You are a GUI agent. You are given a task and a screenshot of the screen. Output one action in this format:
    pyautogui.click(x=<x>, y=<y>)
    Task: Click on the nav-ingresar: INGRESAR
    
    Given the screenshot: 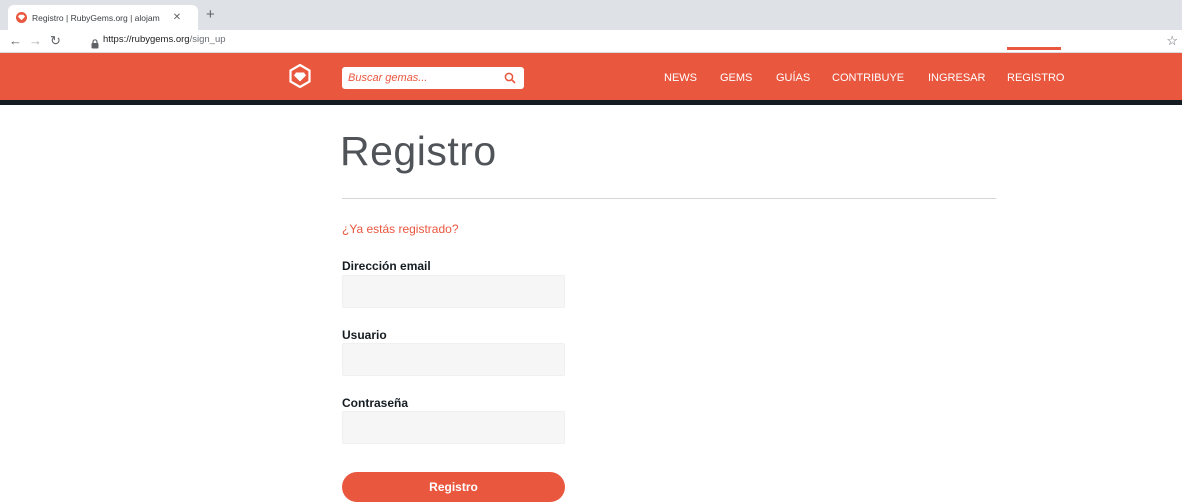 What is the action you would take?
    pyautogui.click(x=956, y=78)
    